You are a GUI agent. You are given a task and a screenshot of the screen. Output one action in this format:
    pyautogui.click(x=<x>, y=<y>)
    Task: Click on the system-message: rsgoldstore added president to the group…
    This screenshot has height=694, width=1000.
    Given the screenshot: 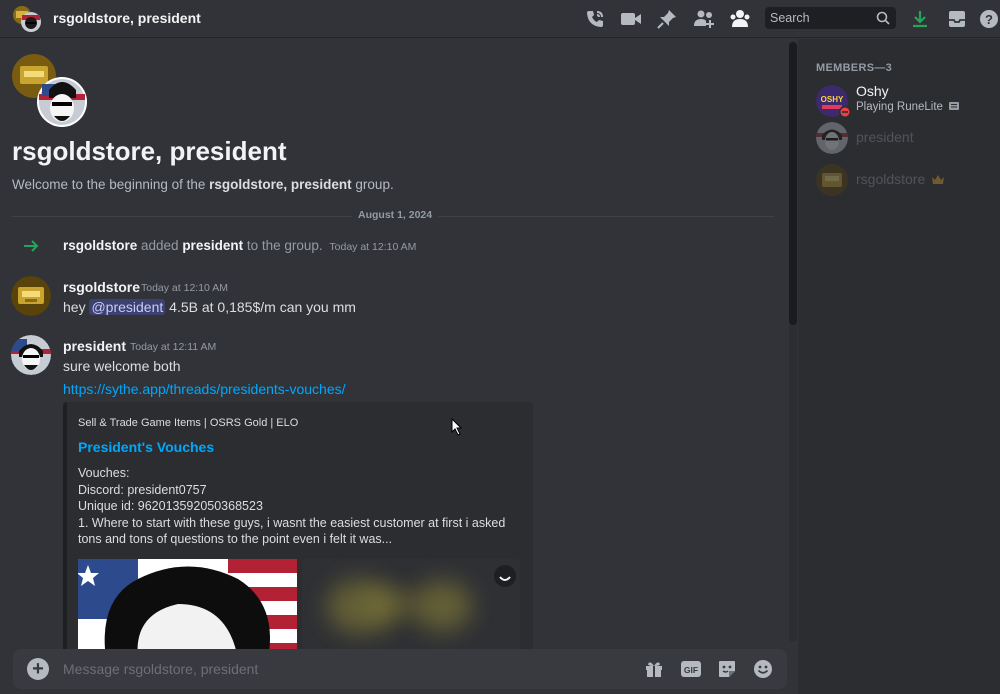 What is the action you would take?
    pyautogui.click(x=393, y=247)
    